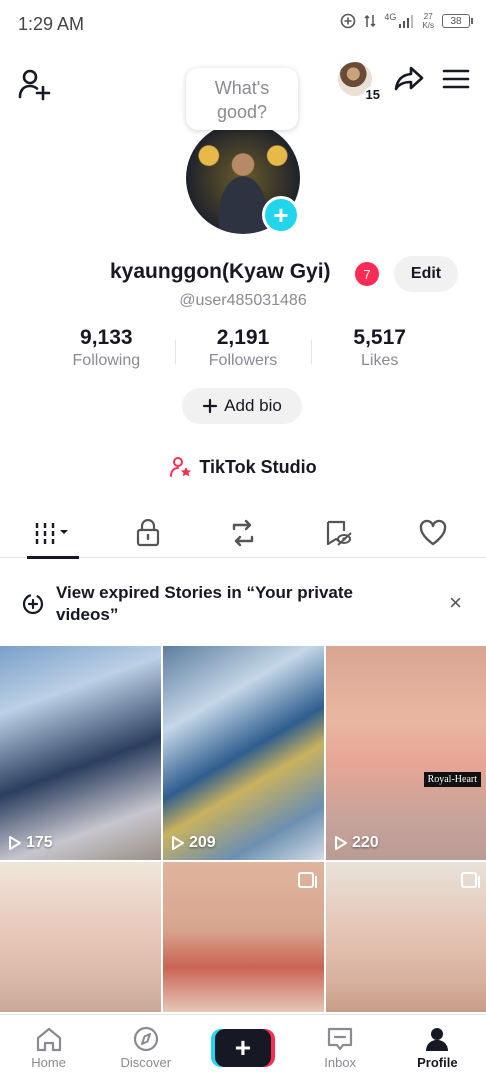 This screenshot has width=486, height=1080. I want to click on stat-label: Followers, so click(243, 360).